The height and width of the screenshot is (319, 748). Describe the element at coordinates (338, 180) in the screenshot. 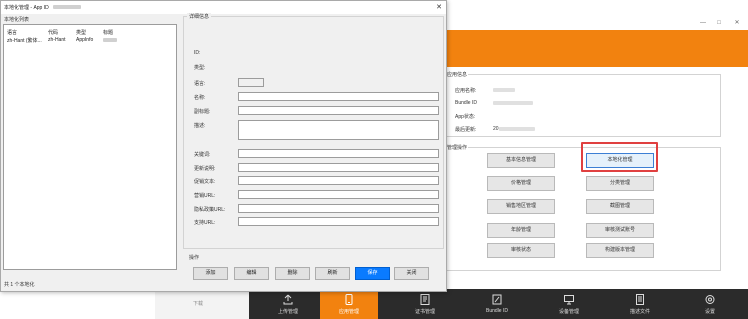

I see `promo-text-field` at that location.